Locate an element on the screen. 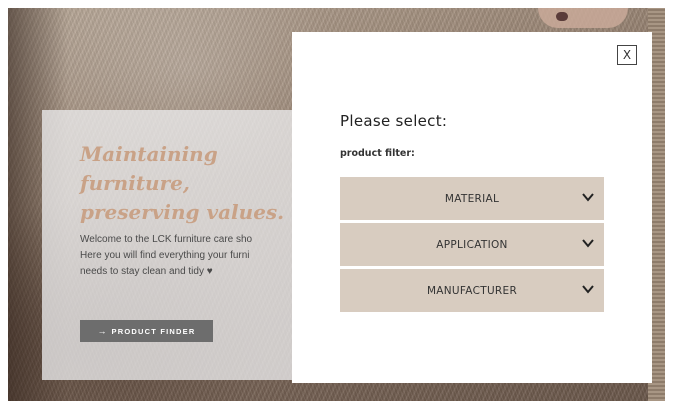 This screenshot has width=673, height=409. fingernail-image is located at coordinates (562, 16).